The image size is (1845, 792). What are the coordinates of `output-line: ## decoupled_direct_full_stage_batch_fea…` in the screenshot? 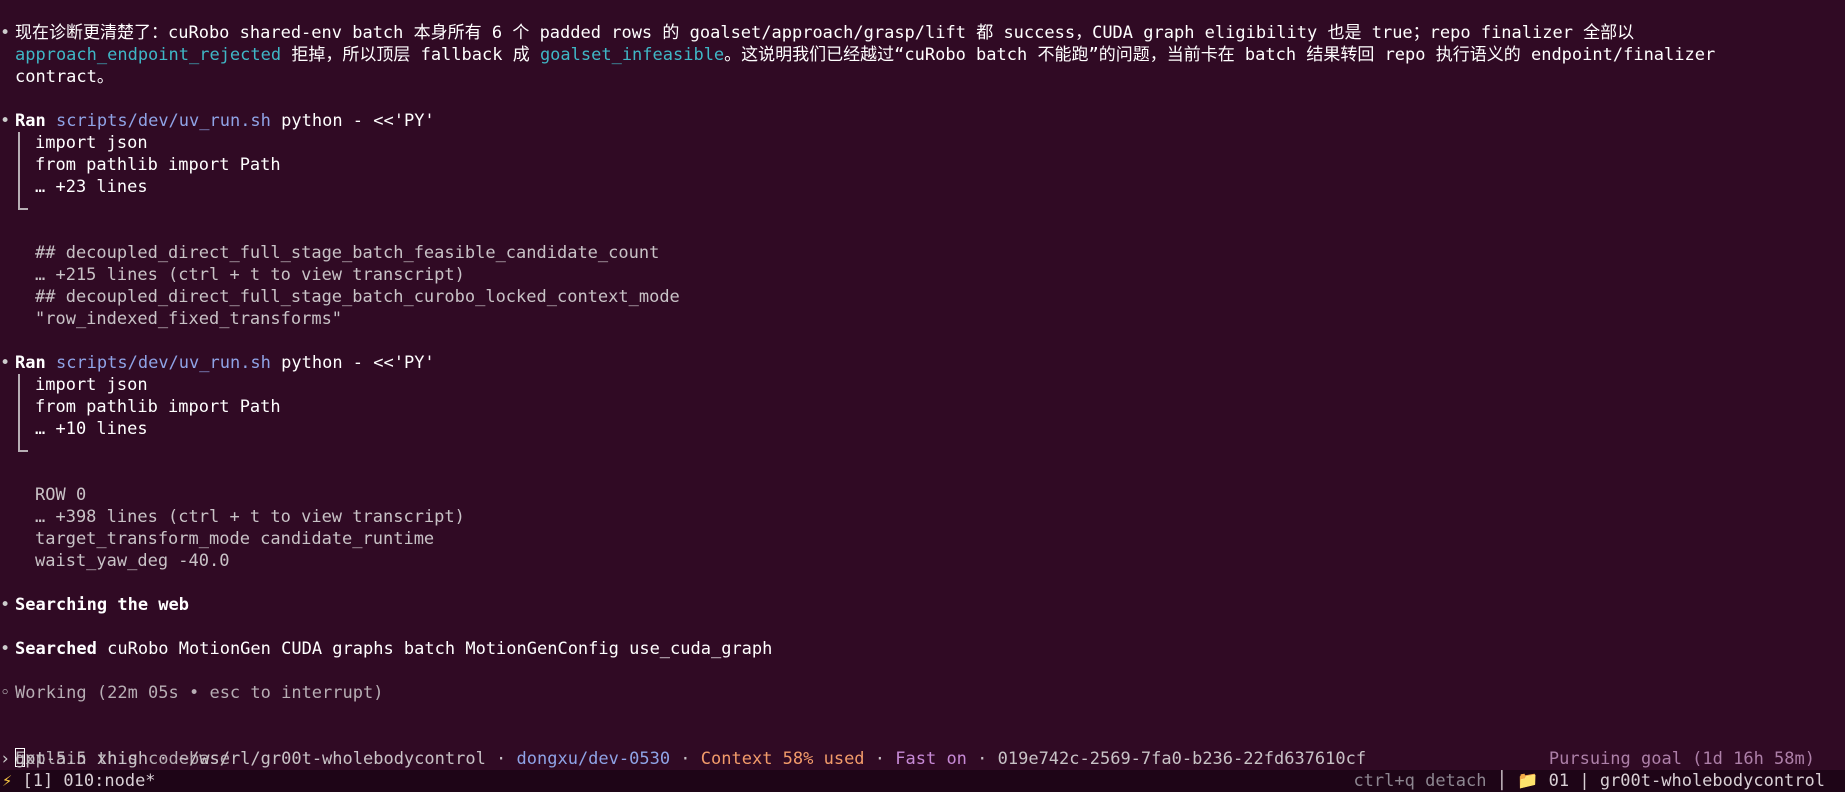 It's located at (347, 253).